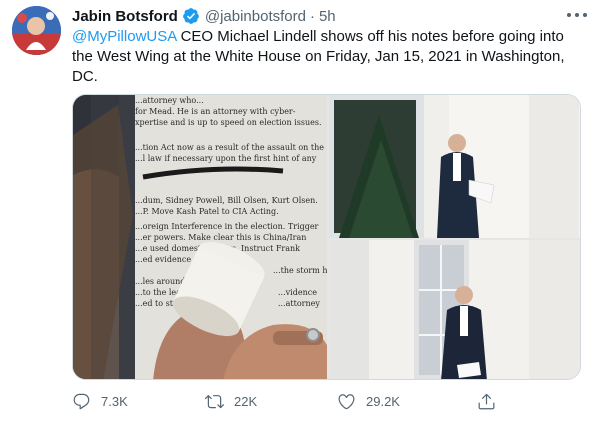 Image resolution: width=603 pixels, height=428 pixels. I want to click on avatar, so click(36, 30).